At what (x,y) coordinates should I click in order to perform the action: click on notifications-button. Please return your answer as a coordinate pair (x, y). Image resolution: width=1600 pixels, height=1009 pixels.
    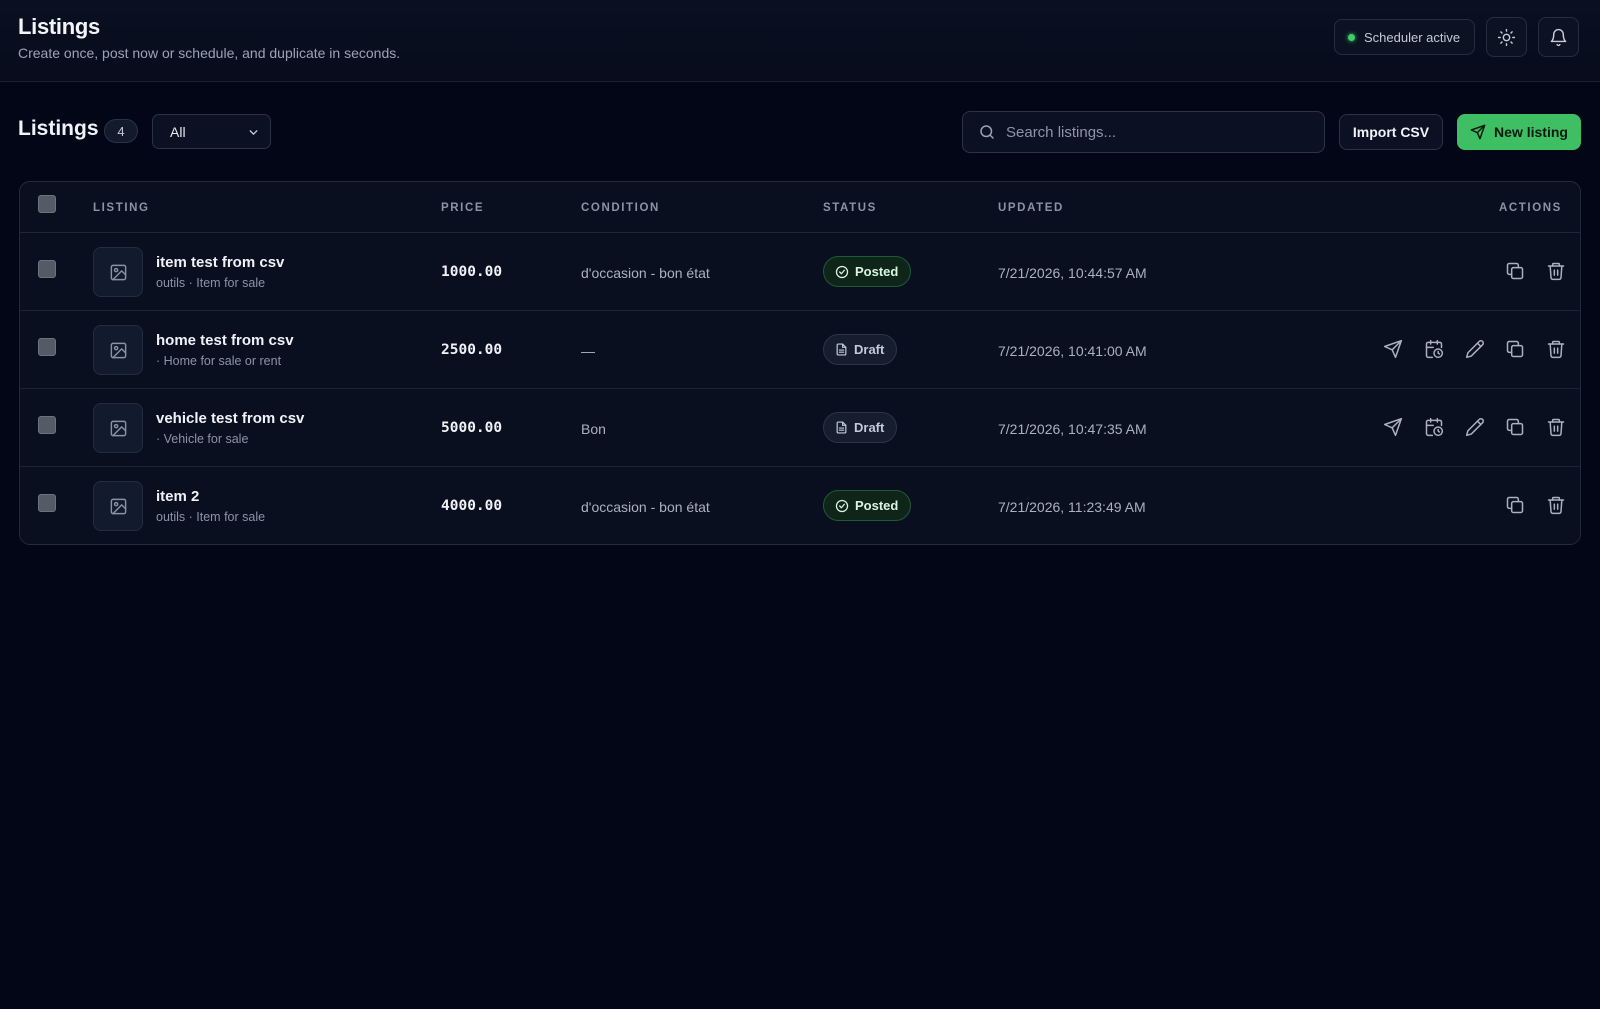
    Looking at the image, I should click on (1558, 37).